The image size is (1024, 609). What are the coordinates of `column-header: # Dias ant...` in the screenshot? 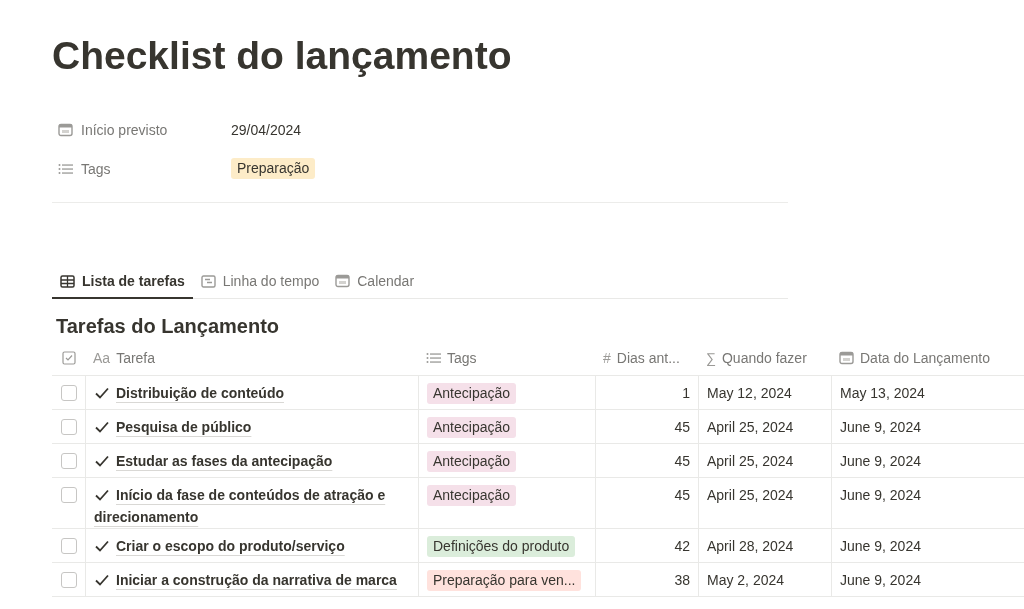 It's located at (646, 358).